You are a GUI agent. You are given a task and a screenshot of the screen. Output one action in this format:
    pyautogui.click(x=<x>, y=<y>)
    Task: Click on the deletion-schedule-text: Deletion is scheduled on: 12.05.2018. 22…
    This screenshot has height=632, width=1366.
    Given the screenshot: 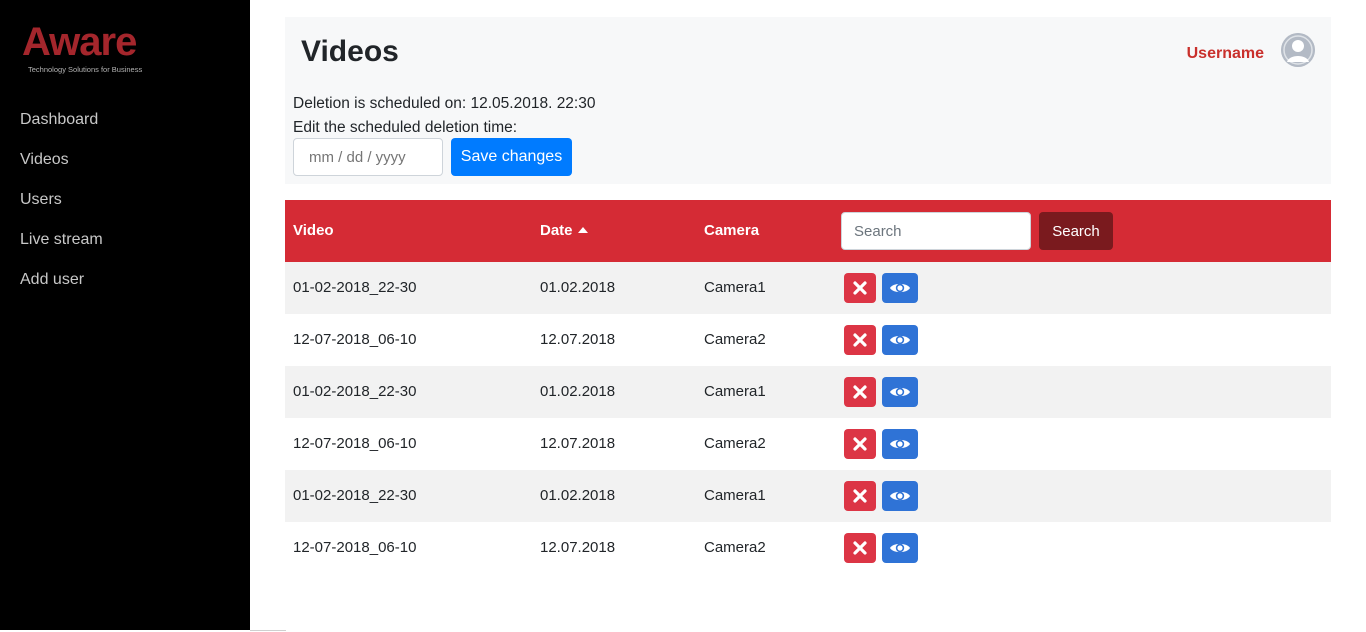 What is the action you would take?
    pyautogui.click(x=444, y=103)
    